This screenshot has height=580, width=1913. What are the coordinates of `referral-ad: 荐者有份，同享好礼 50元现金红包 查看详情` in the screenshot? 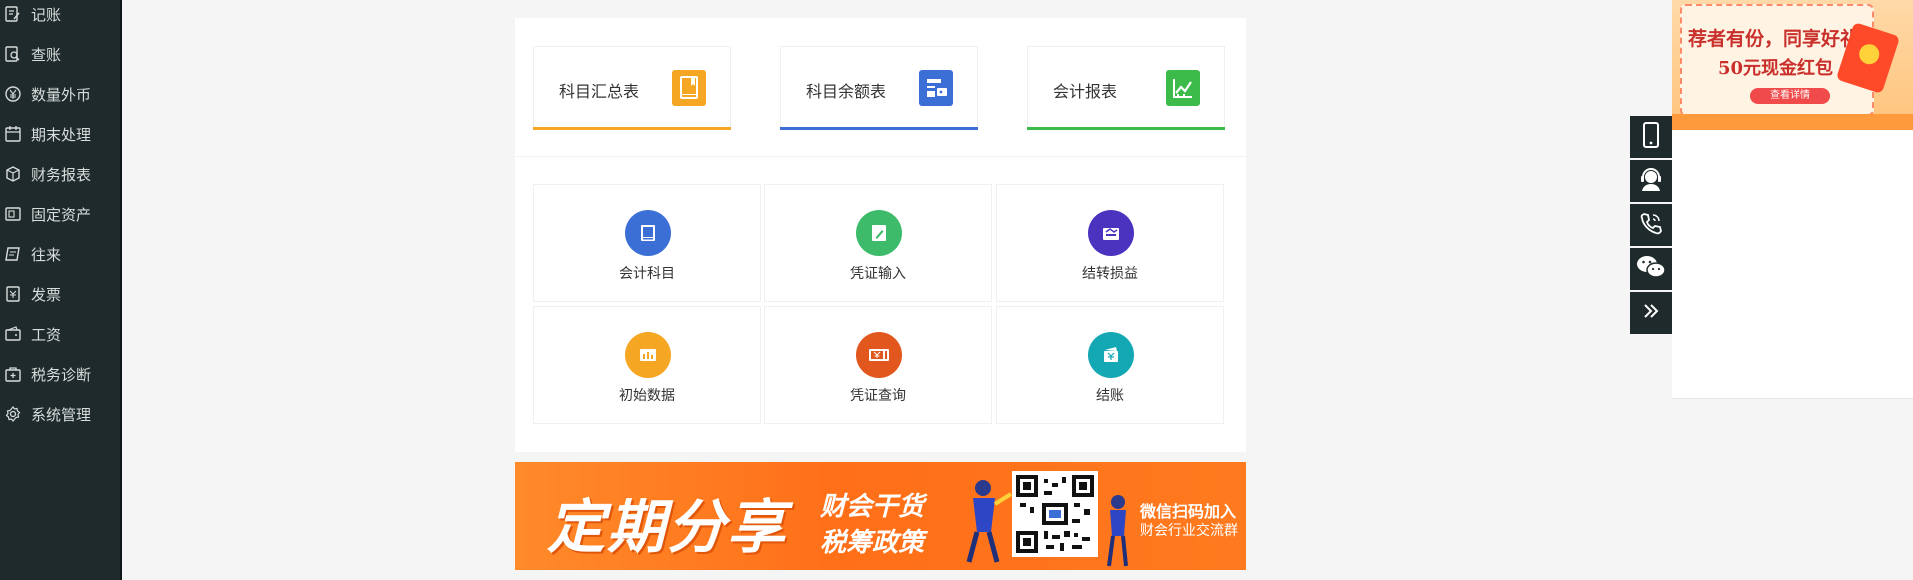 It's located at (1792, 65).